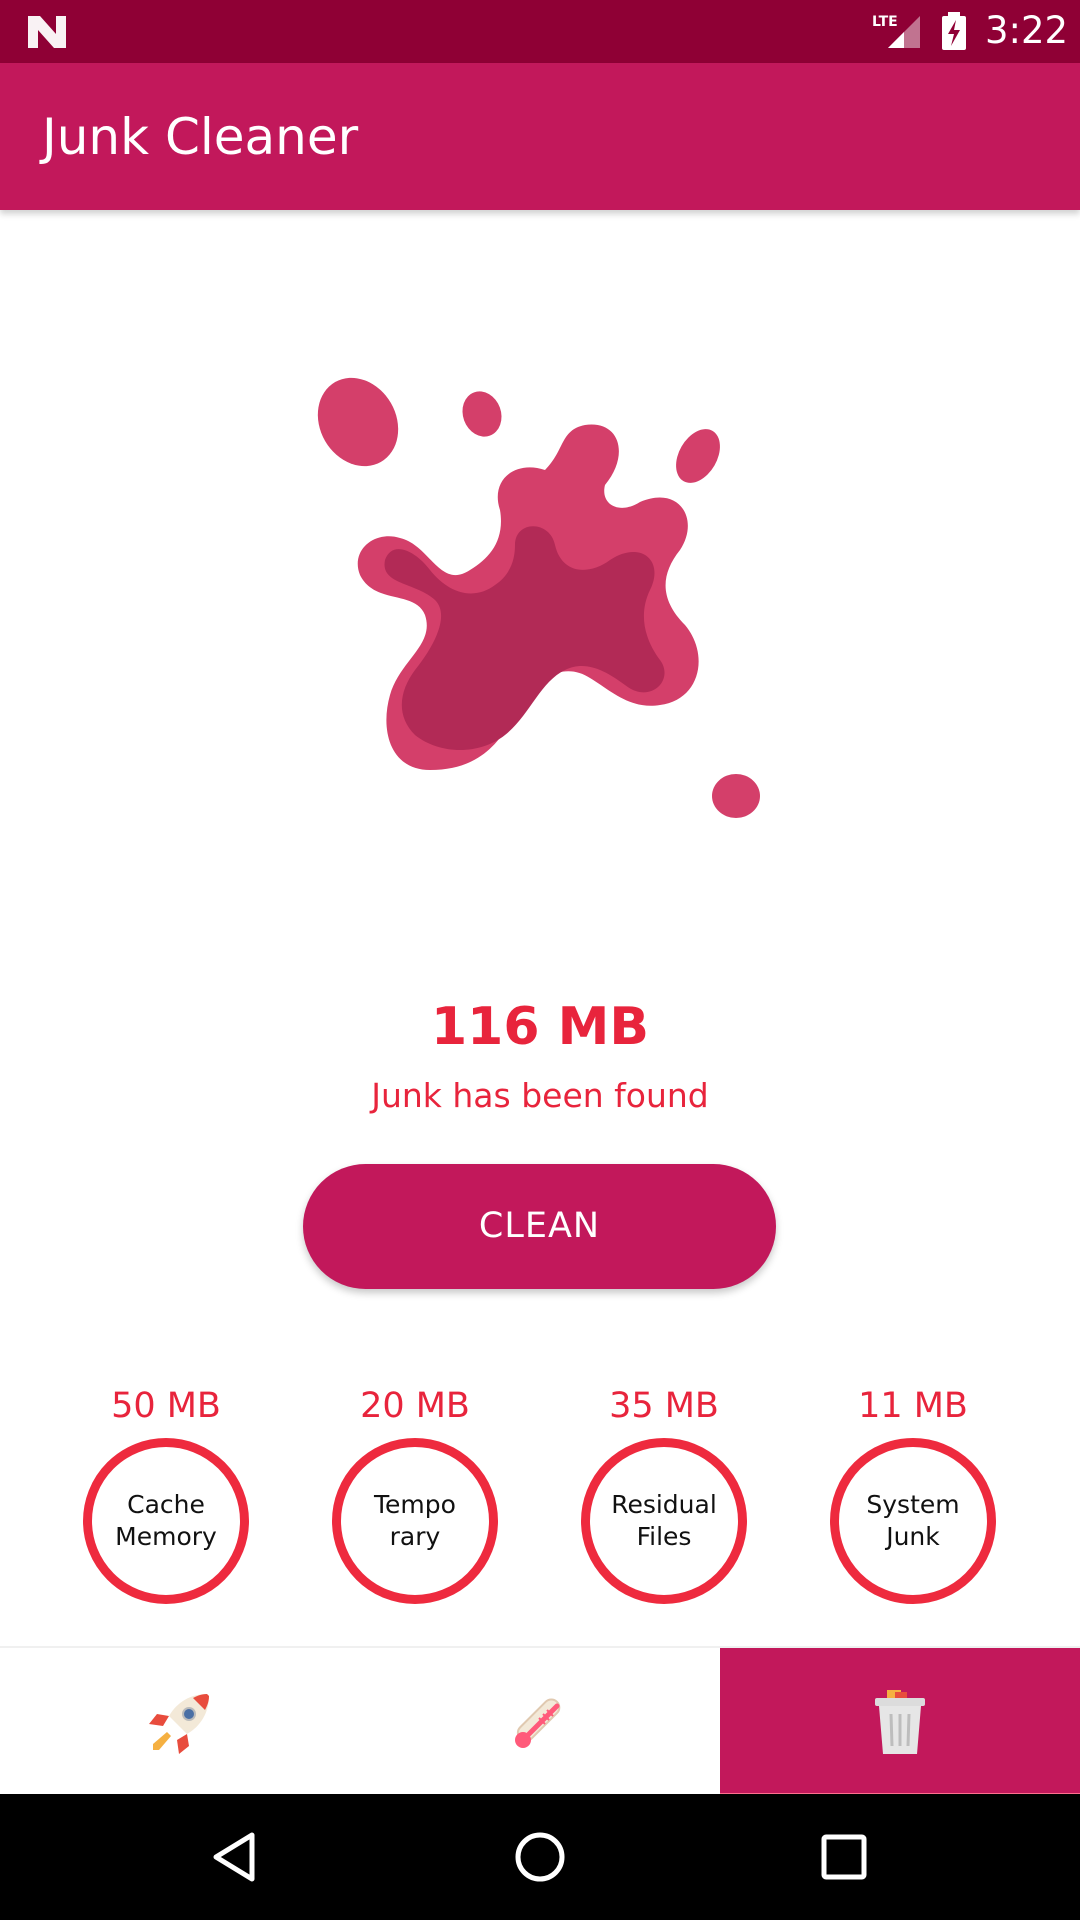 This screenshot has width=1080, height=1920. I want to click on thermometer-icon, so click(538, 1723).